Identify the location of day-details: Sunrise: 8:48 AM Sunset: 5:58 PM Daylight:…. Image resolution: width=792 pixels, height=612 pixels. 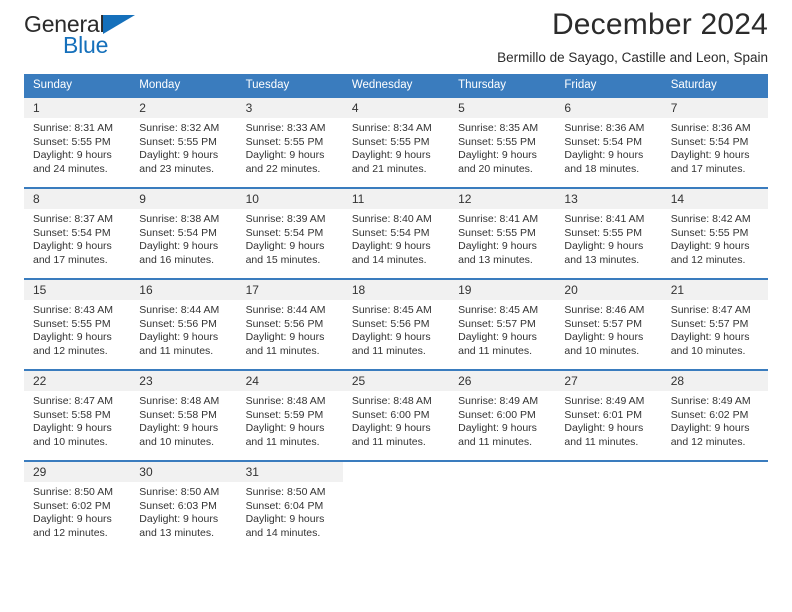
(183, 420).